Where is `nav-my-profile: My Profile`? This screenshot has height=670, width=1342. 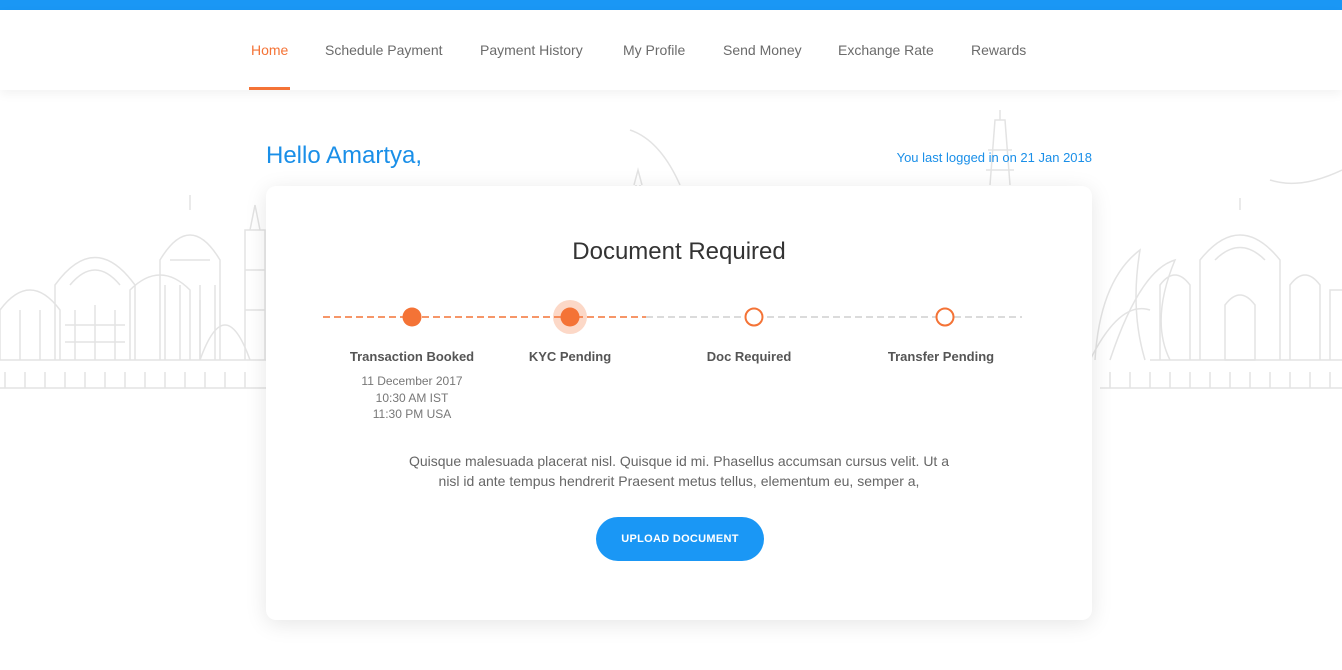 nav-my-profile: My Profile is located at coordinates (654, 50).